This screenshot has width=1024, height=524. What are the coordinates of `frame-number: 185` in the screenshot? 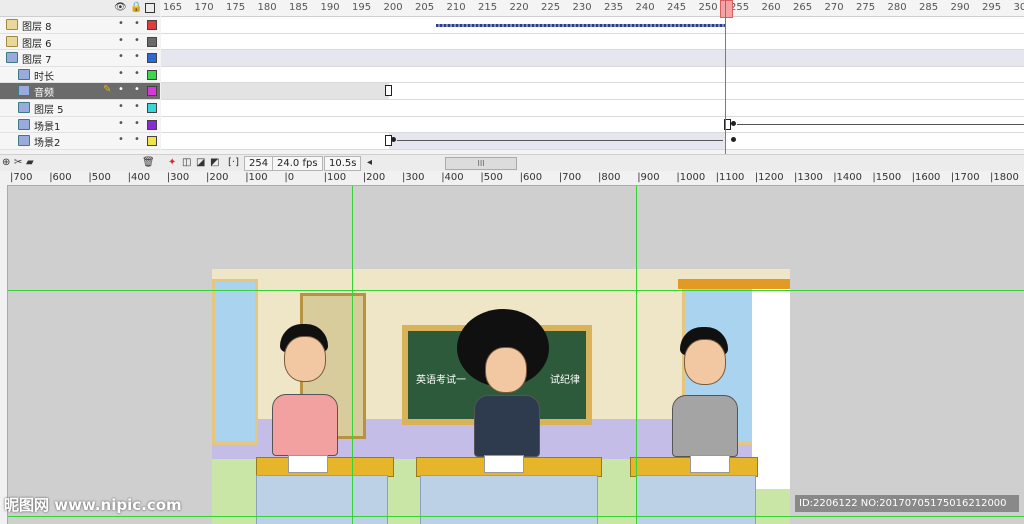 It's located at (299, 7).